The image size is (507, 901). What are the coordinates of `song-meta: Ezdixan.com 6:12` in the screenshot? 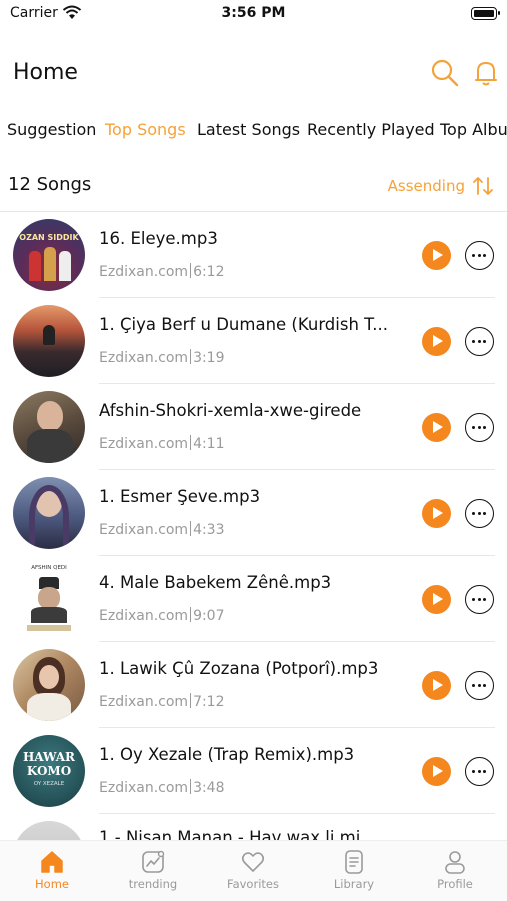 It's located at (162, 271).